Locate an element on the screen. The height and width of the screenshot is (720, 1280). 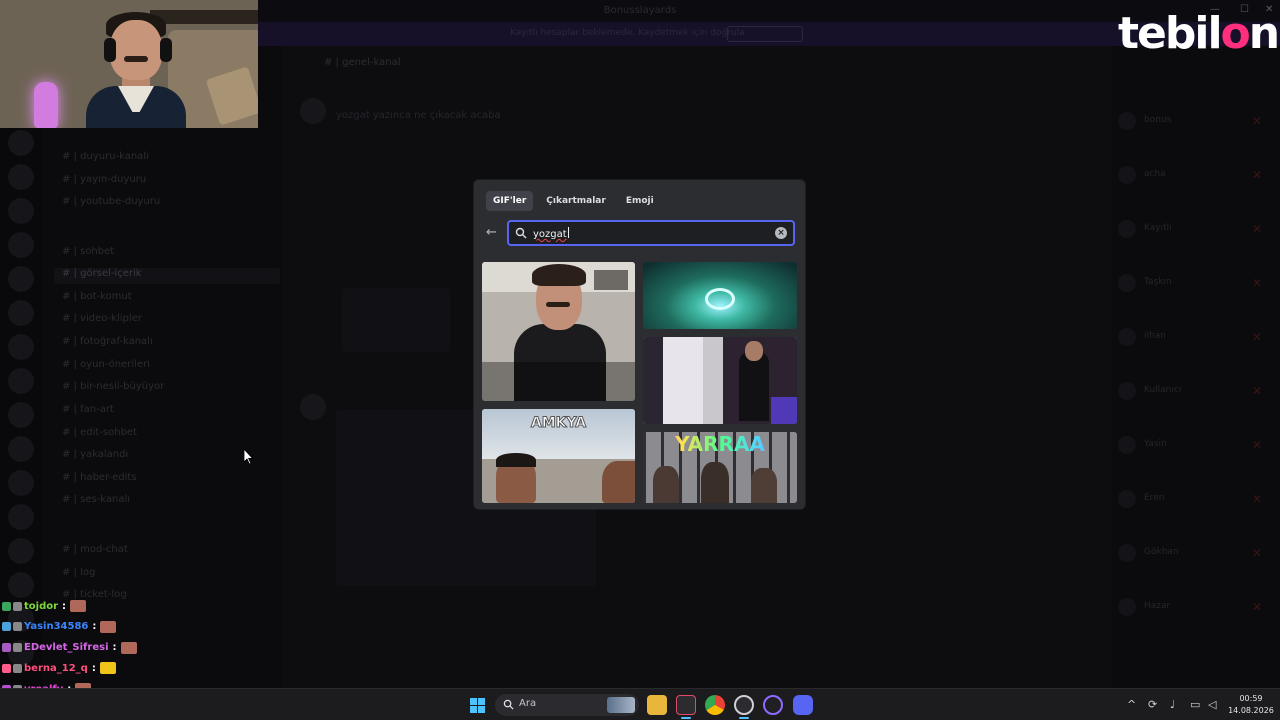
chat-message: Yasin34586: is located at coordinates (59, 627).